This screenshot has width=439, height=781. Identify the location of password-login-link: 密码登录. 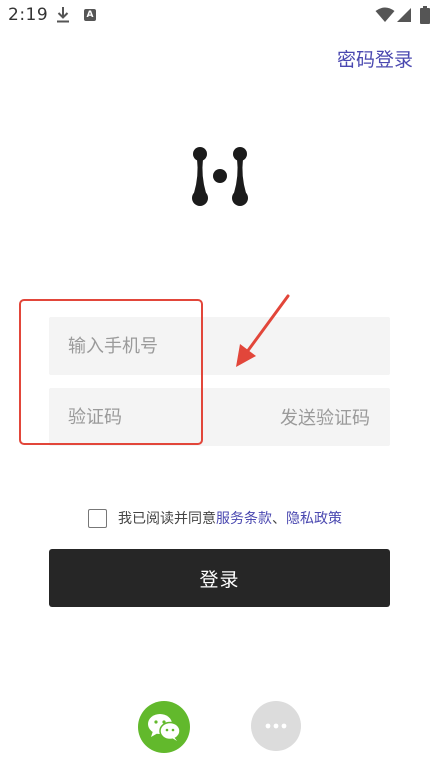
(375, 58).